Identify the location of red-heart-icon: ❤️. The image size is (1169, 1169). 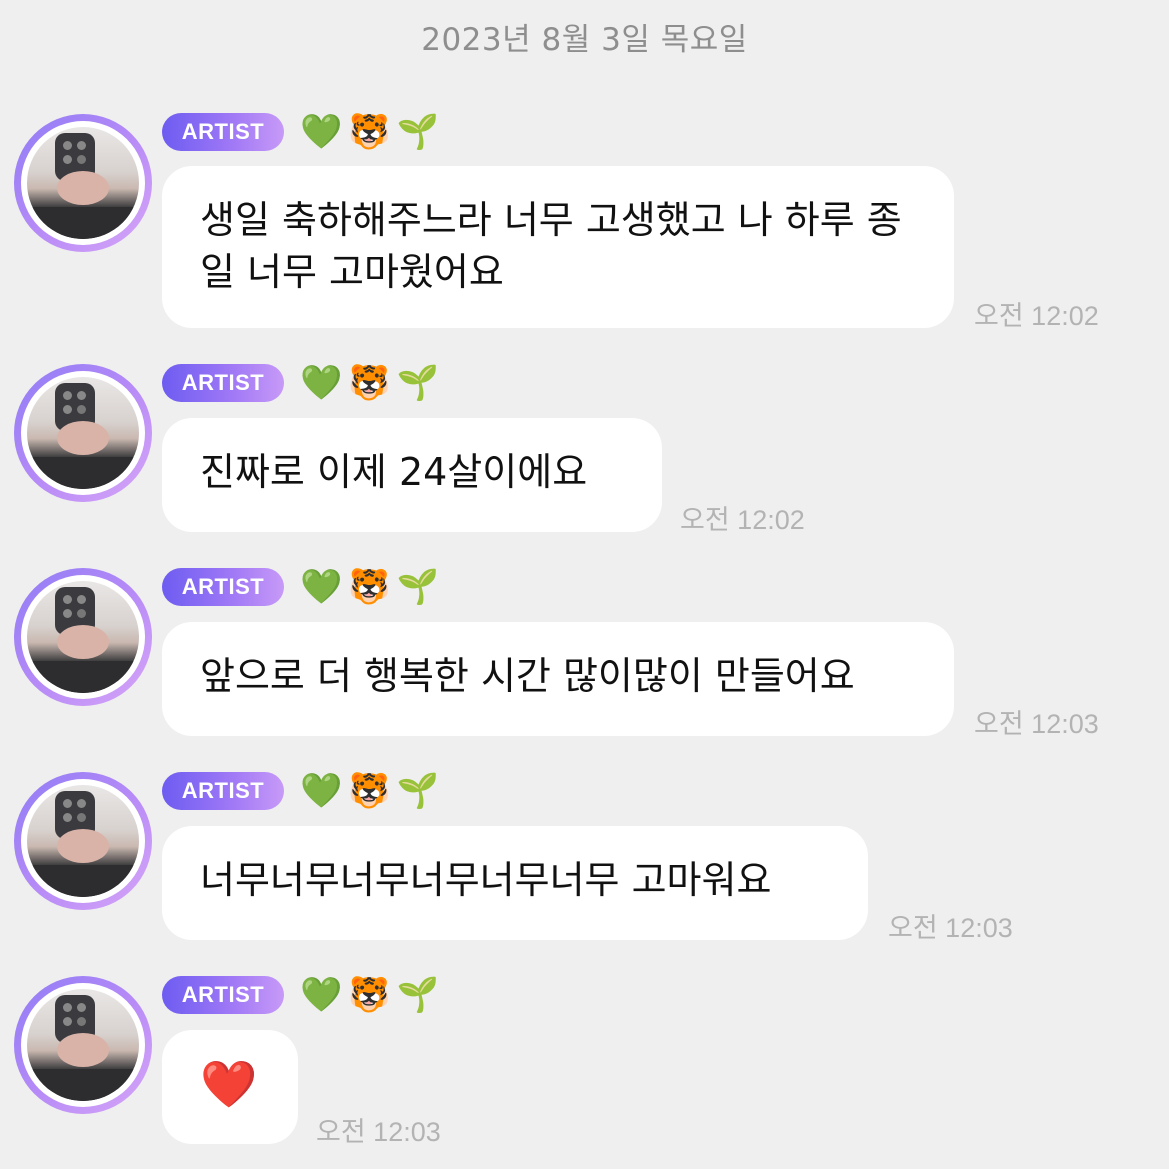
(229, 1084).